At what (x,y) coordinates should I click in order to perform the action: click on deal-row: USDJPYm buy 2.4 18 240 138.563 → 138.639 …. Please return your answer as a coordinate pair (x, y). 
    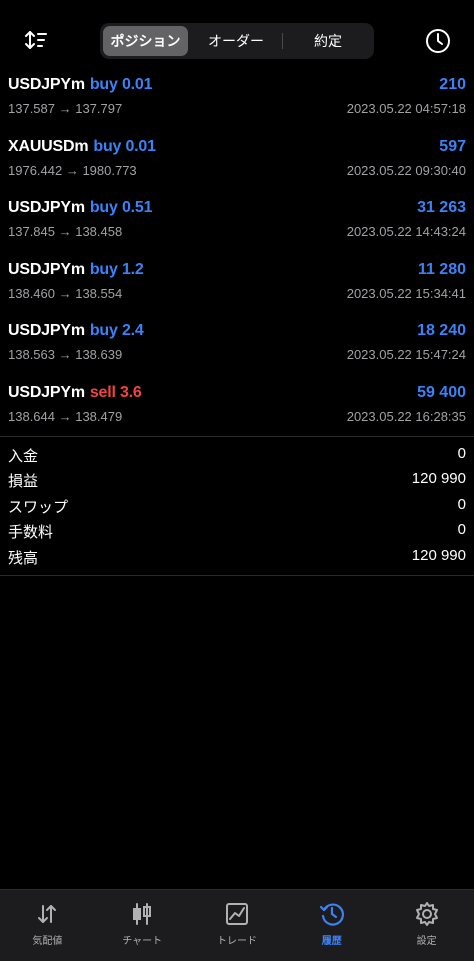
    Looking at the image, I should click on (237, 346).